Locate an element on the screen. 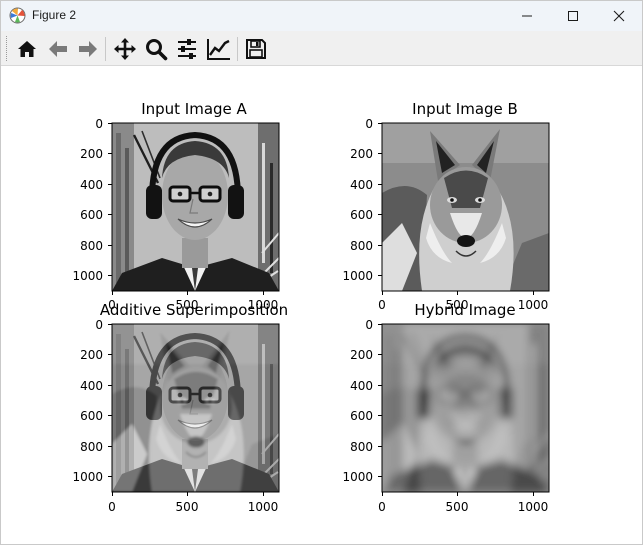 The image size is (643, 545). panel-title-b: Input Image B is located at coordinates (465, 109).